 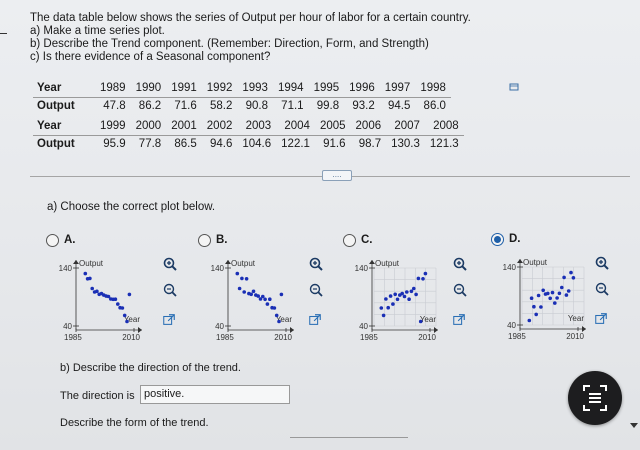 What do you see at coordinates (3, 33) in the screenshot?
I see `edge-marker` at bounding box center [3, 33].